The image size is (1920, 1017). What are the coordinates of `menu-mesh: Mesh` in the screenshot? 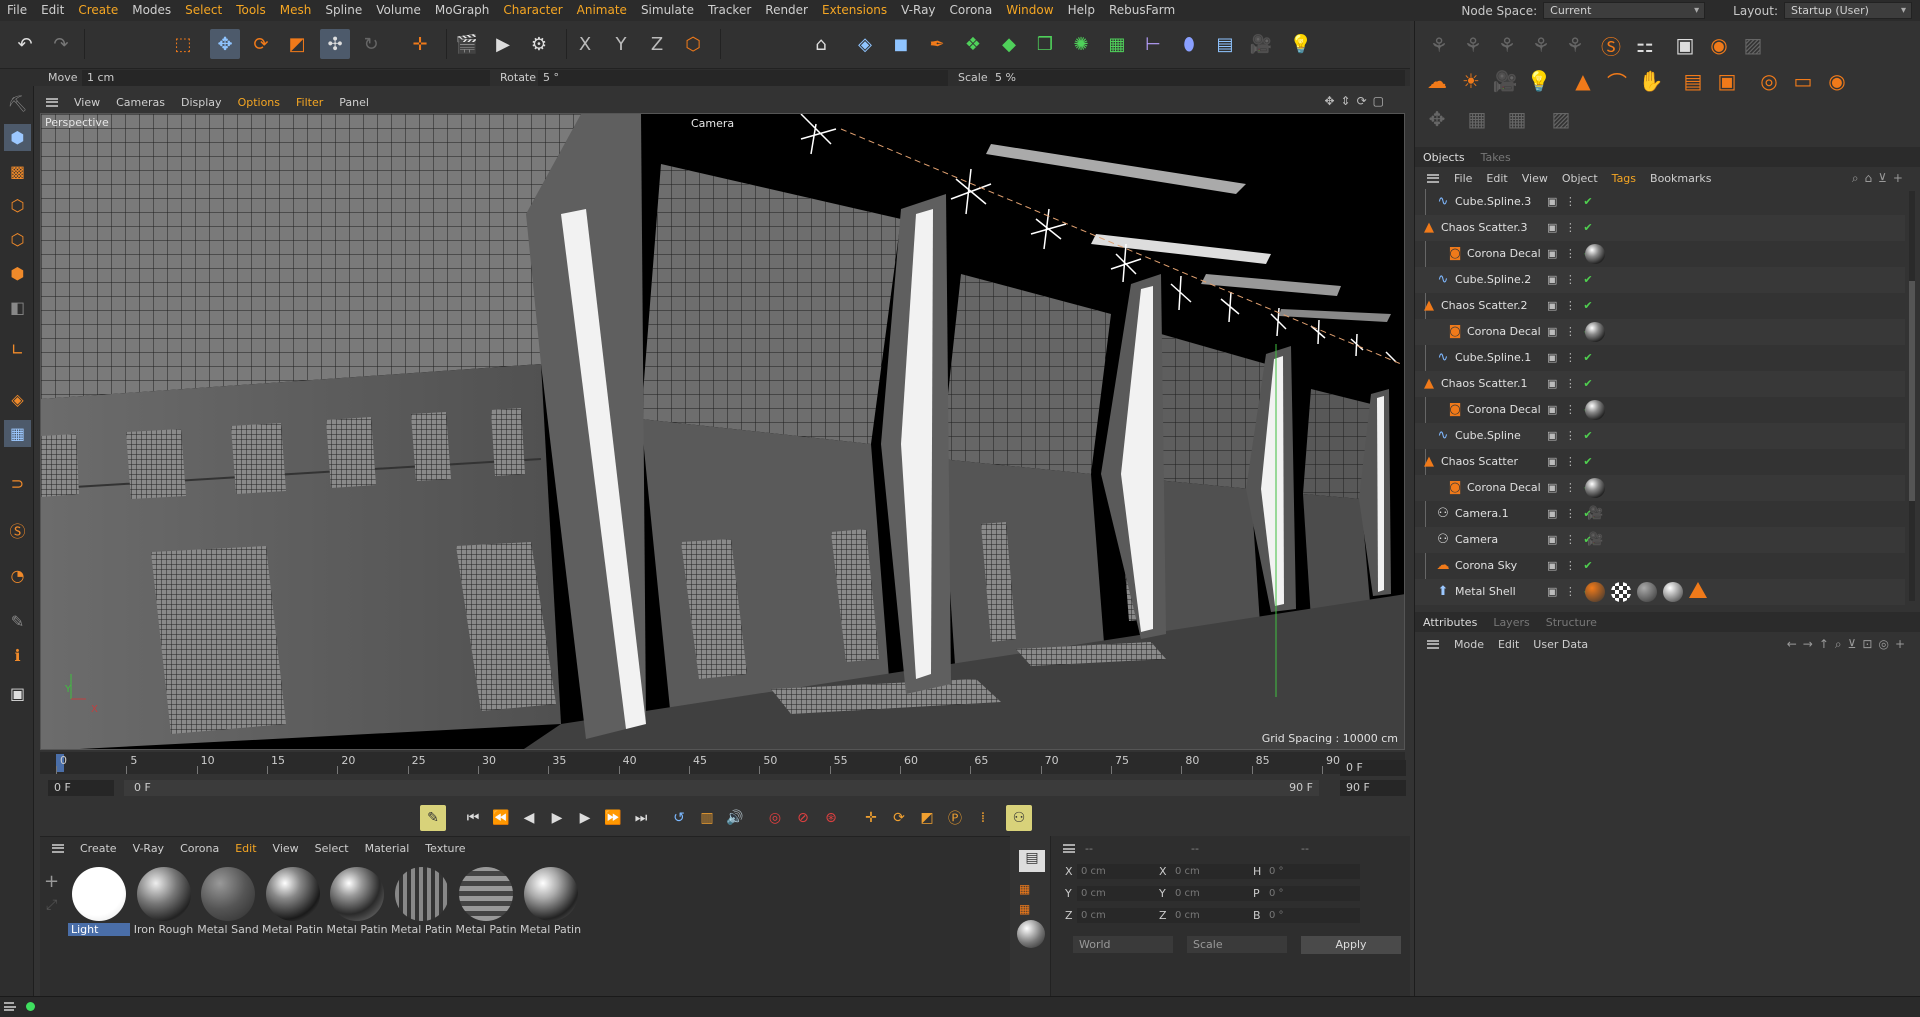 It's located at (296, 10).